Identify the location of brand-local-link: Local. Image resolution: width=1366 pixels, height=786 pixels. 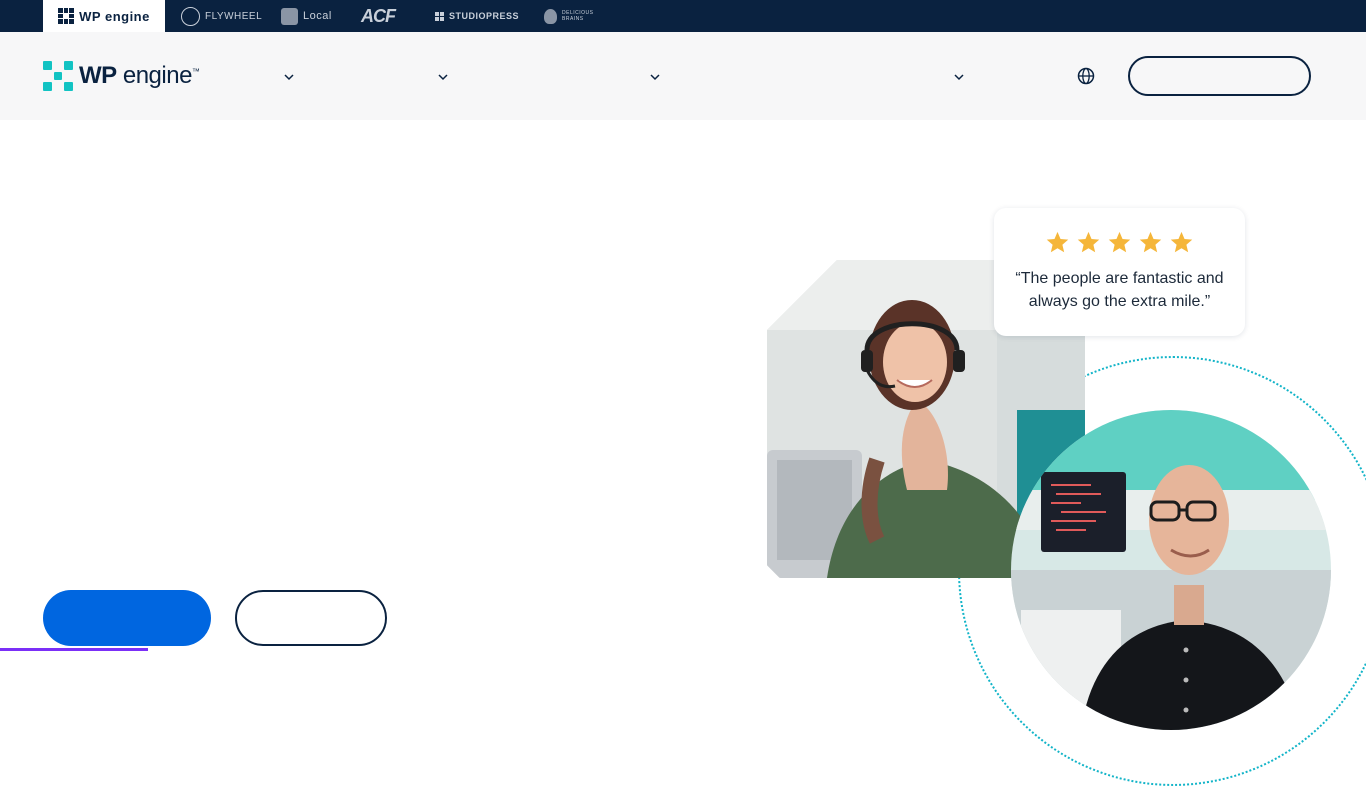
(306, 16).